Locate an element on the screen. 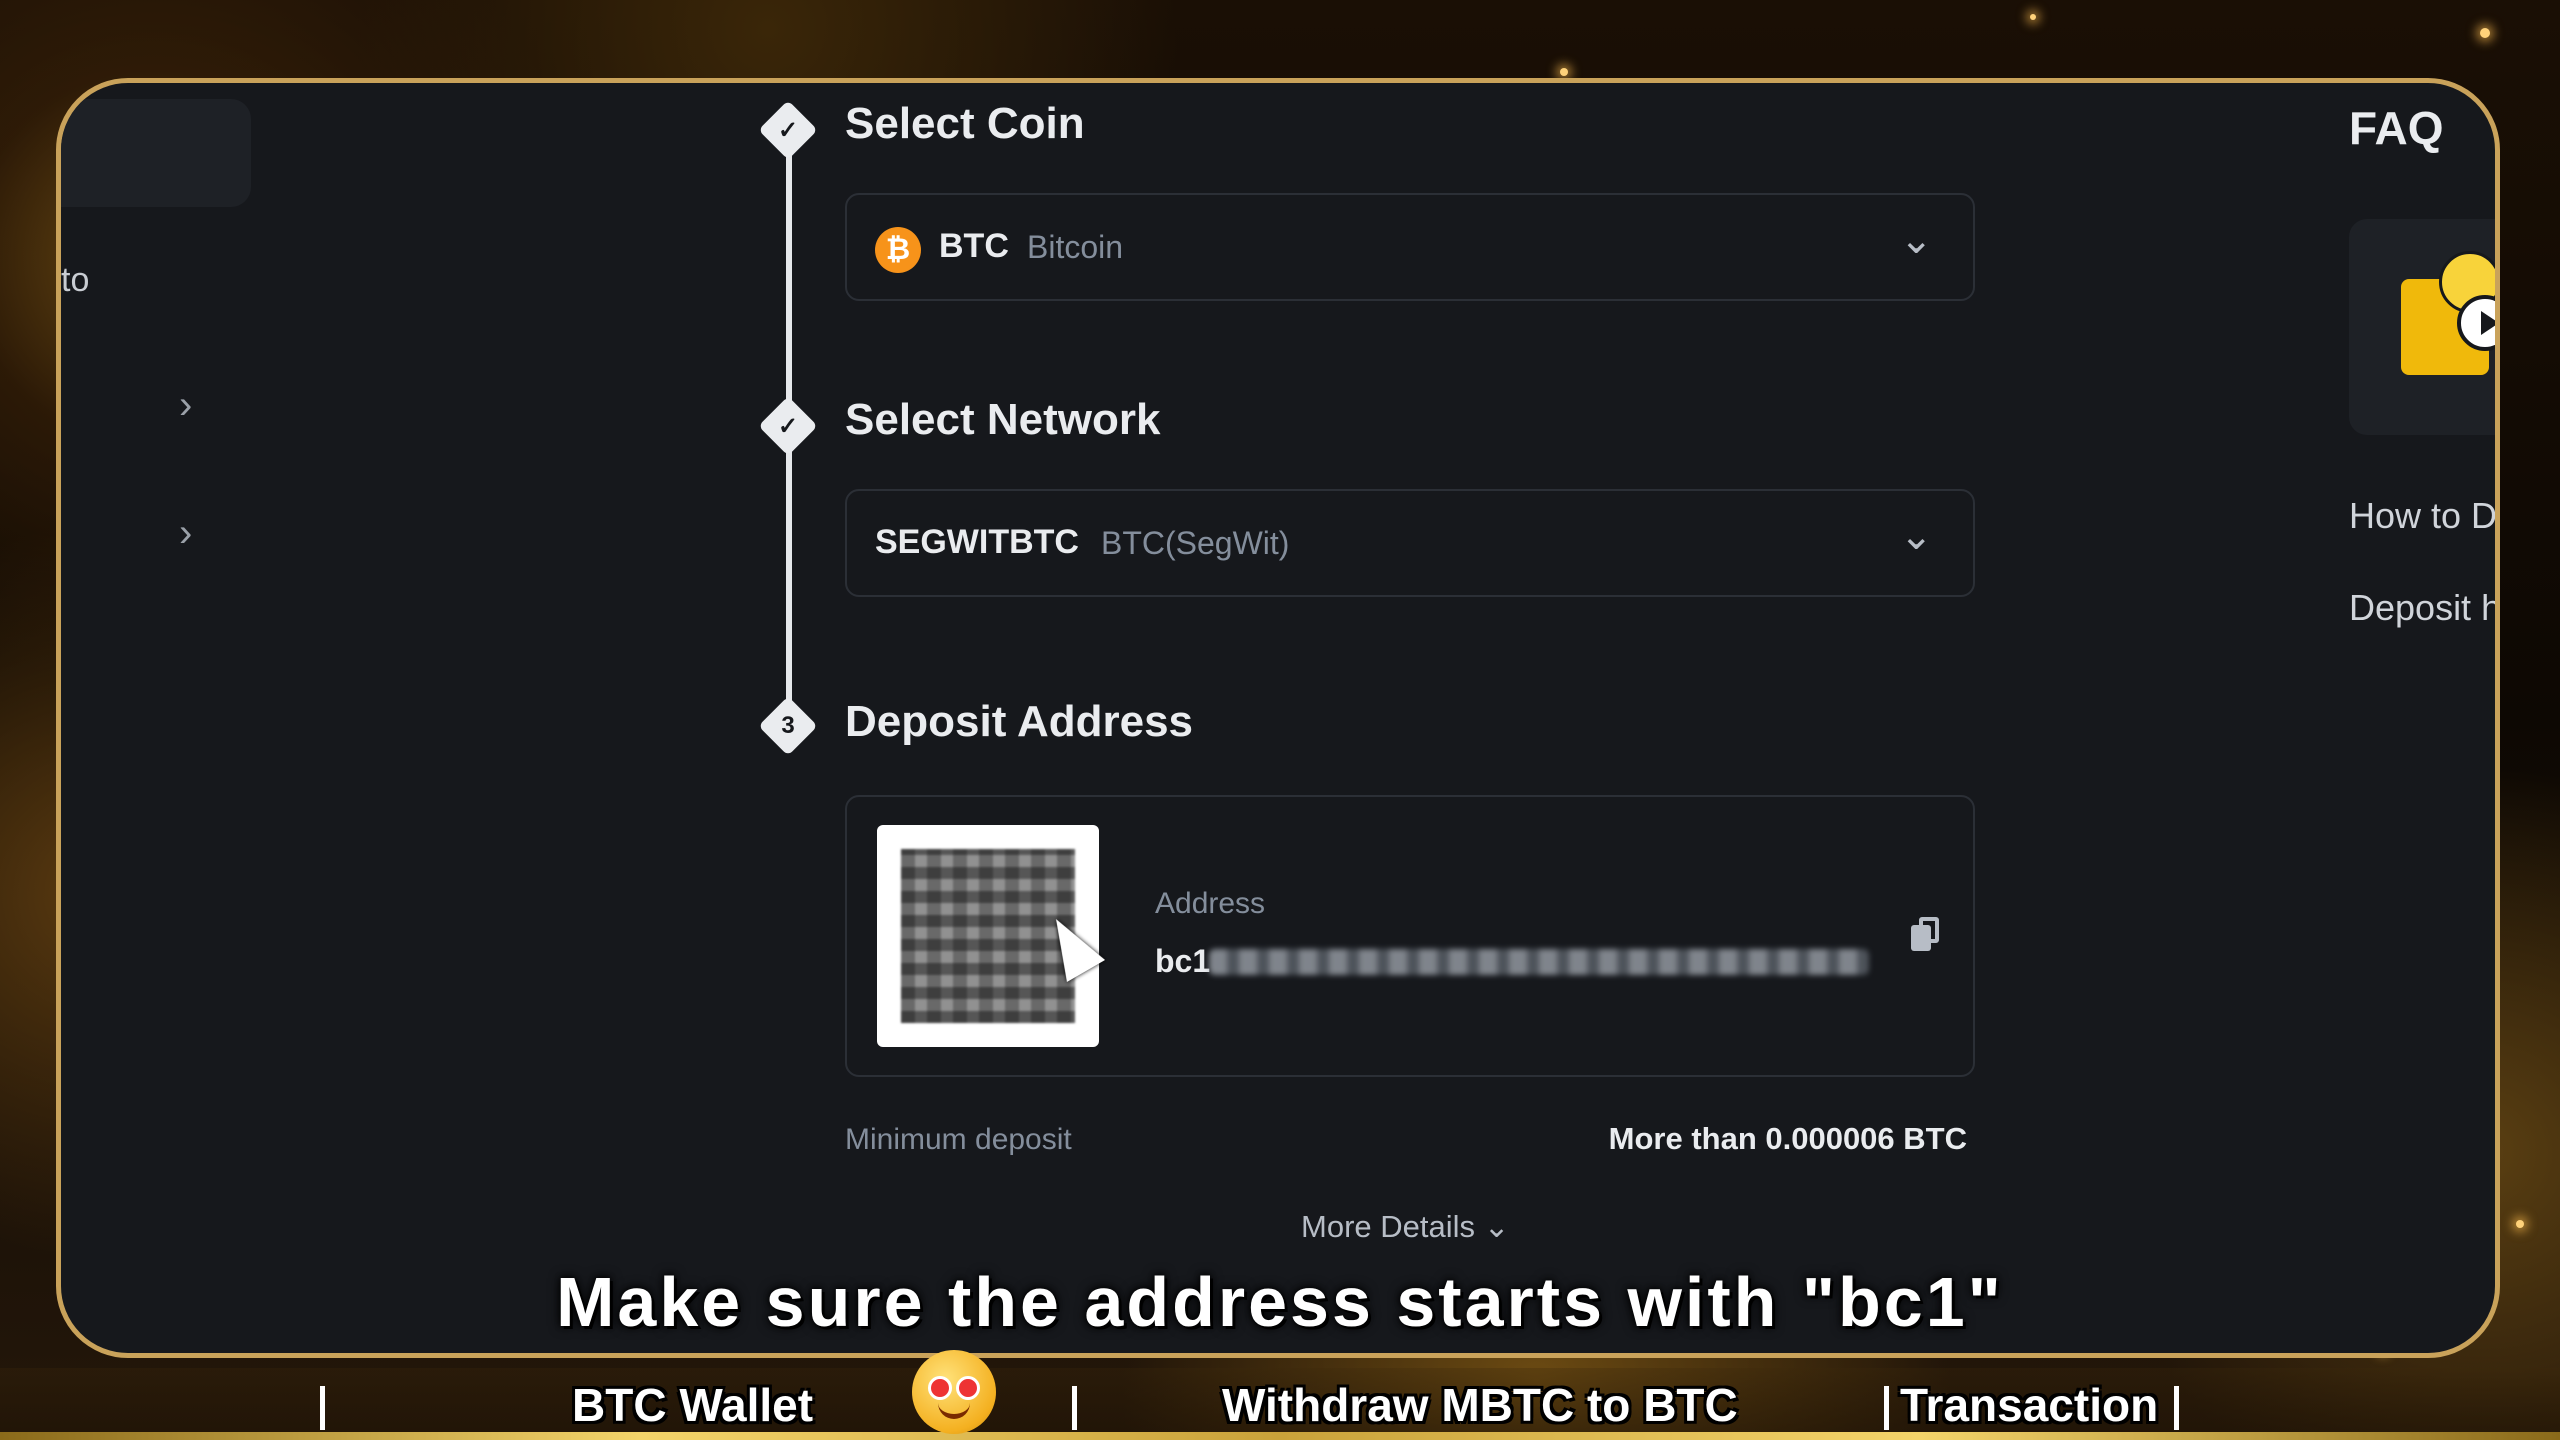  coin-select: ₿ BTC Bitcoin ⌄ is located at coordinates (1410, 247).